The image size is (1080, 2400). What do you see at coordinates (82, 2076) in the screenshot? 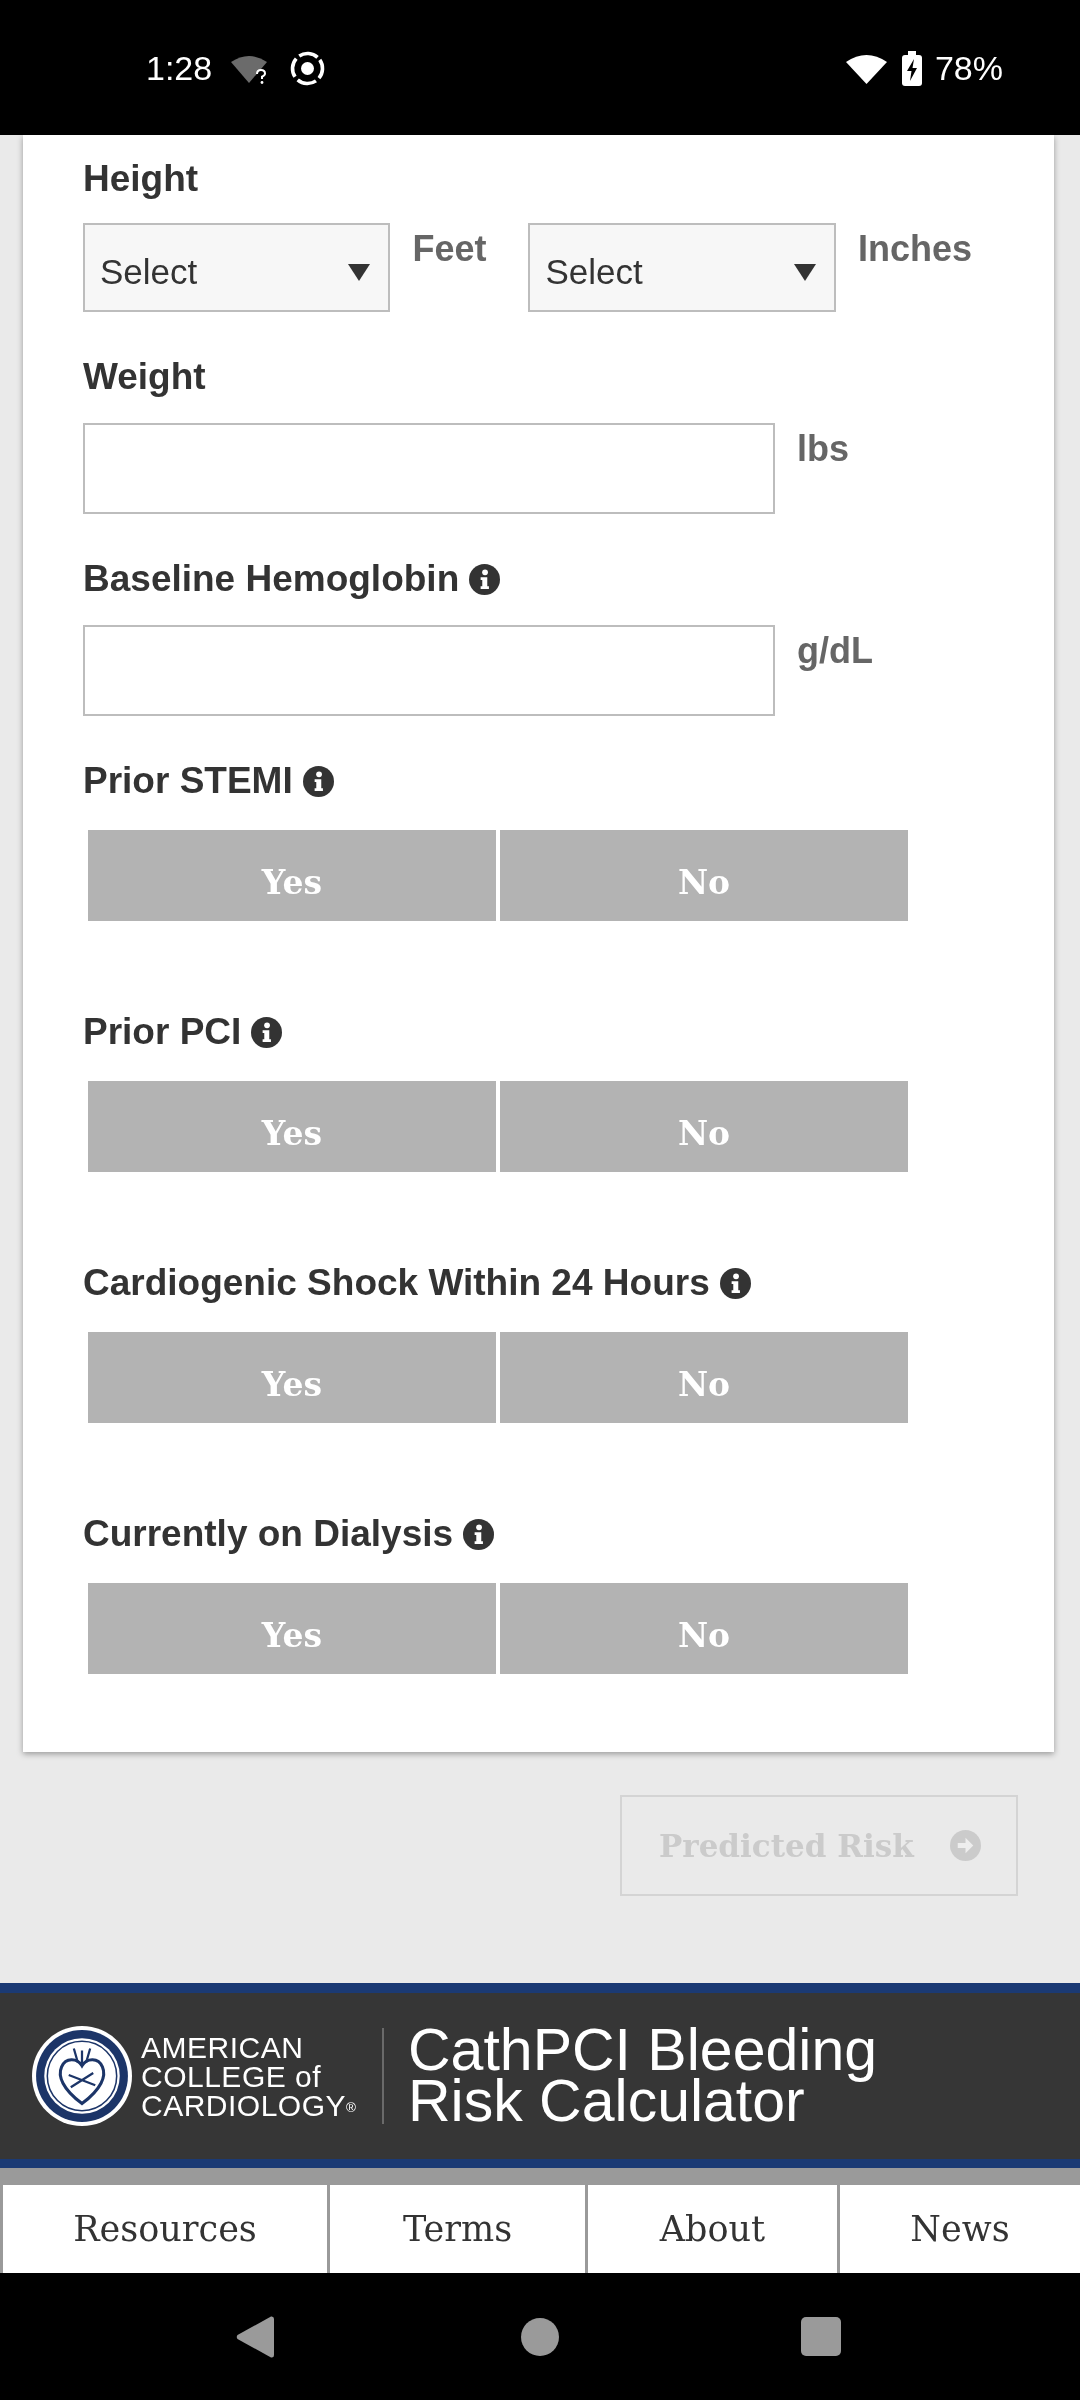
I see `heart-seal-icon` at bounding box center [82, 2076].